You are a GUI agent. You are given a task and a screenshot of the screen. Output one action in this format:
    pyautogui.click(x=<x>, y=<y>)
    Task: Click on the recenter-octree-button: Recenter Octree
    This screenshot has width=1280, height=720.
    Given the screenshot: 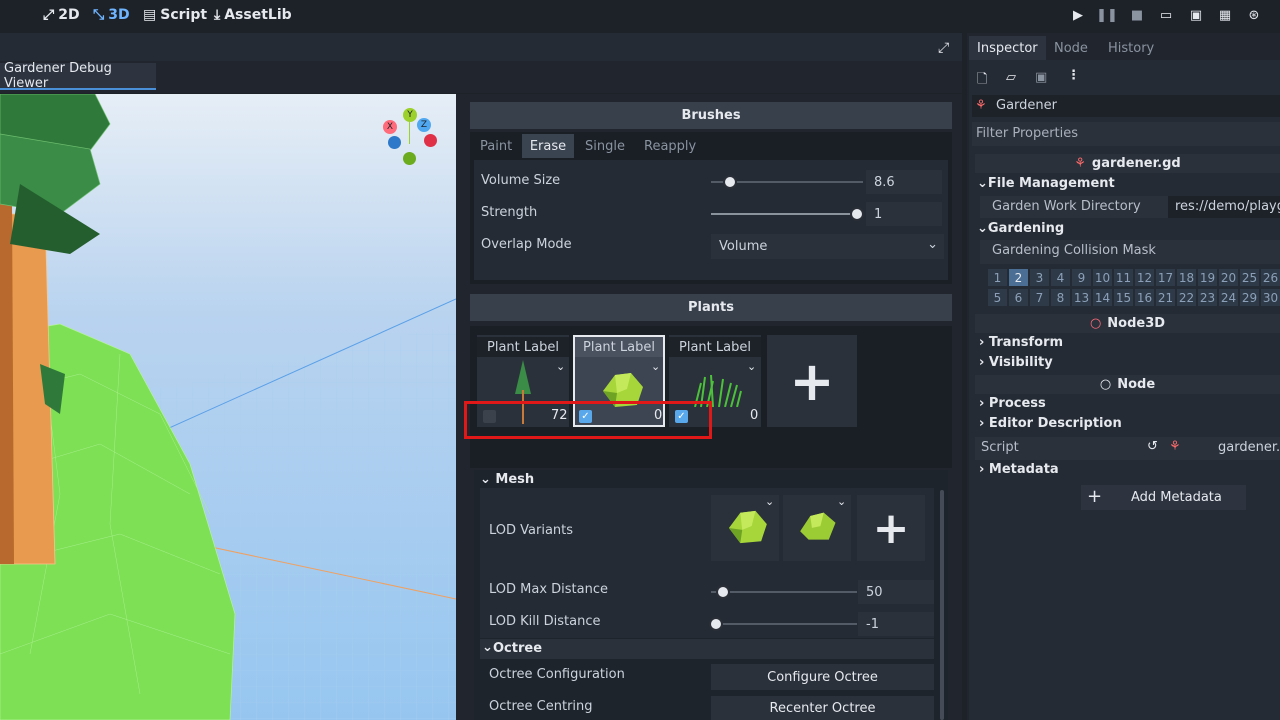 What is the action you would take?
    pyautogui.click(x=822, y=708)
    